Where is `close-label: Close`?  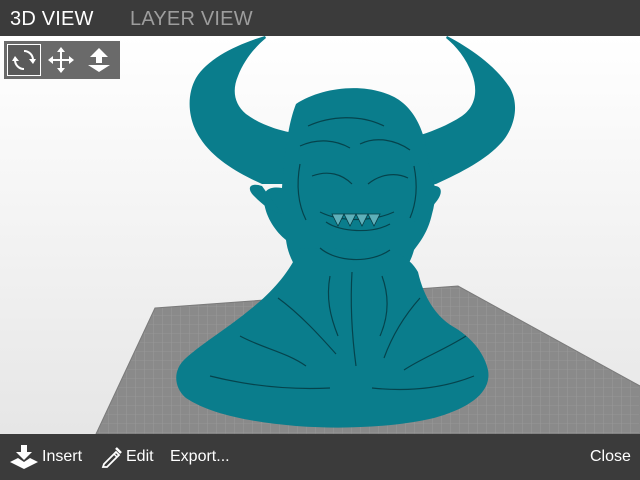
close-label: Close is located at coordinates (610, 456).